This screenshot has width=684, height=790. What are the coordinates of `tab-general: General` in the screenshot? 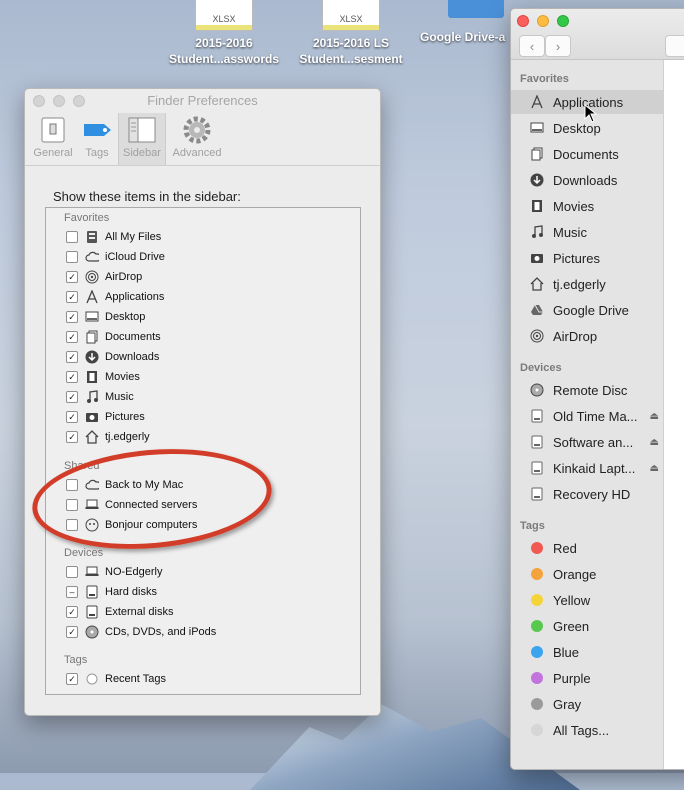 It's located at (53, 139).